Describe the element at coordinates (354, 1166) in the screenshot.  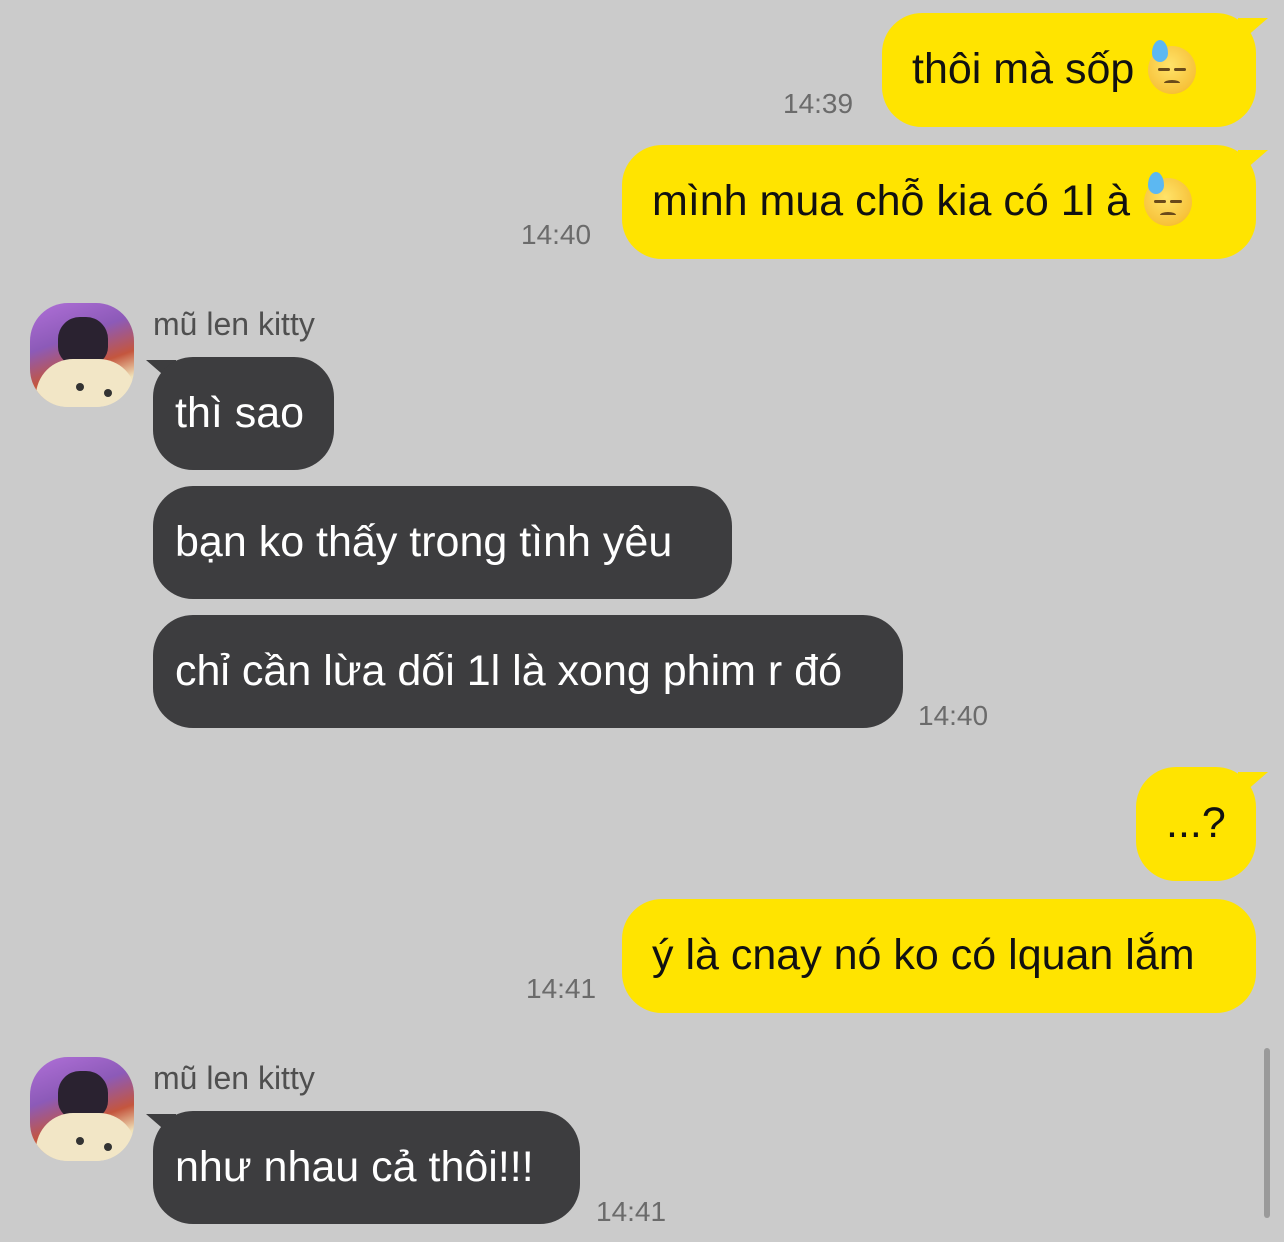
I see `message-text: như nhau cả thôi!!!` at that location.